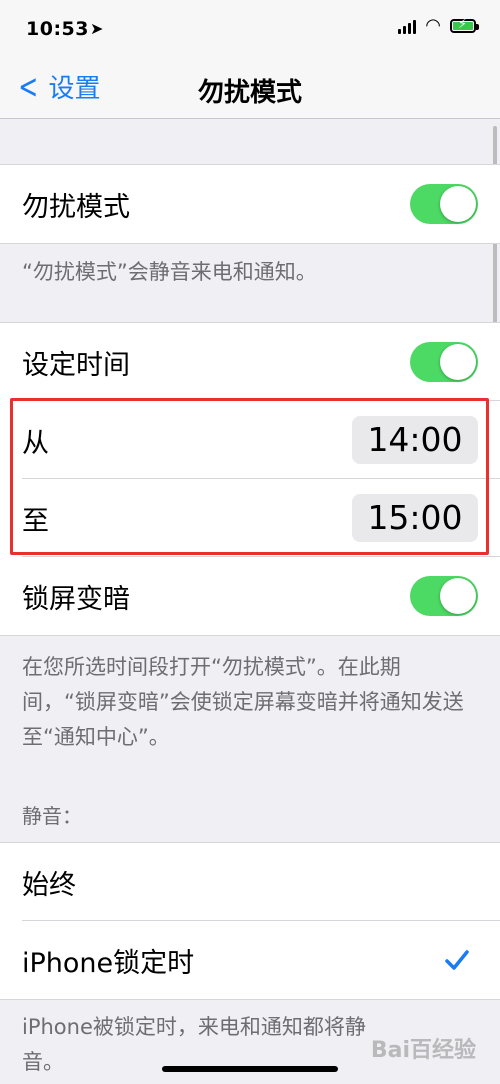 The image size is (500, 1084). I want to click on watermark: Bai百经验, so click(423, 1050).